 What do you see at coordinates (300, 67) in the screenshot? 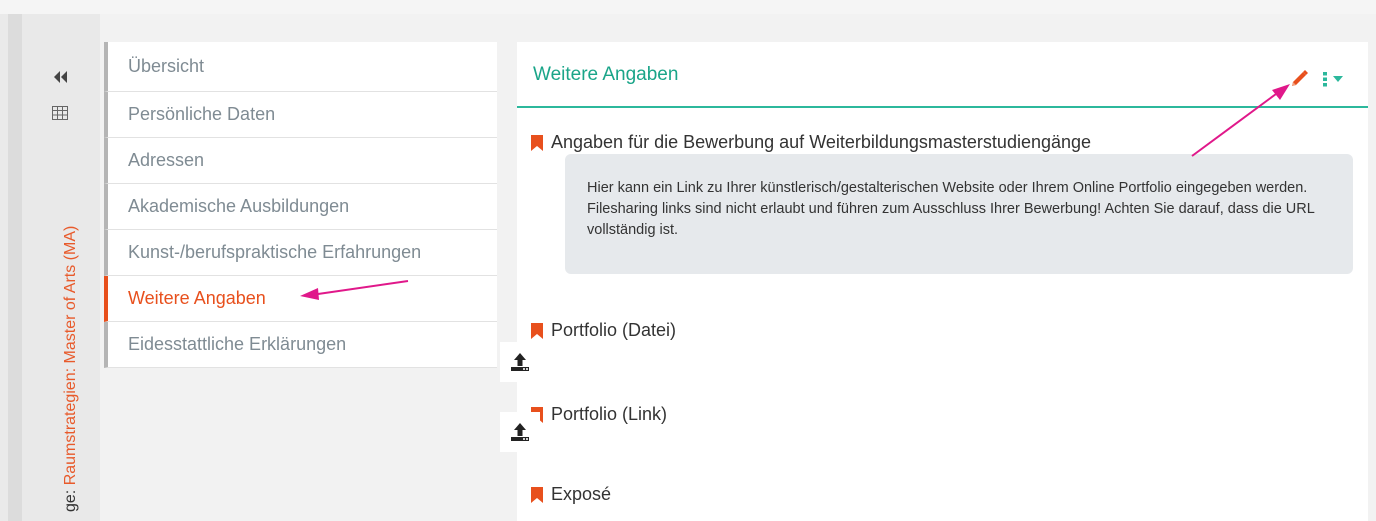
I see `nav-item-uebersicht: Übersicht` at bounding box center [300, 67].